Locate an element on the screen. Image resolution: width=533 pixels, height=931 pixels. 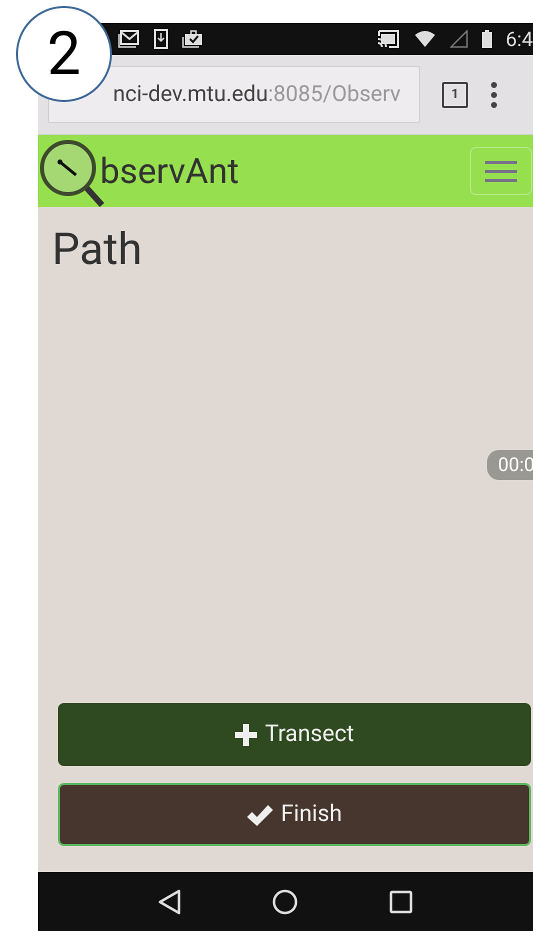
figure-number-label: 2 is located at coordinates (64, 54).